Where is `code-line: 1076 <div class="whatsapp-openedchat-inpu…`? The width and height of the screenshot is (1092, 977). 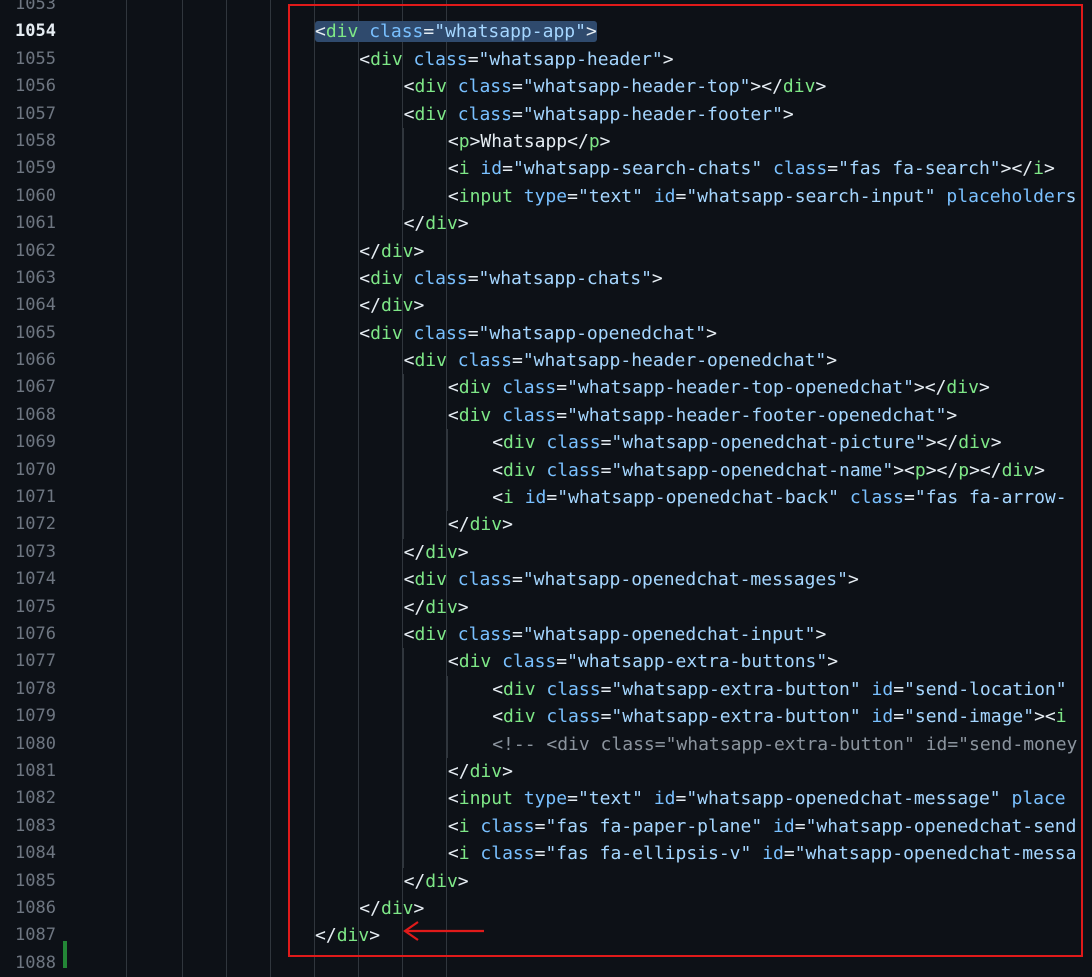 code-line: 1076 <div class="whatsapp-openedchat-inpu… is located at coordinates (546, 634).